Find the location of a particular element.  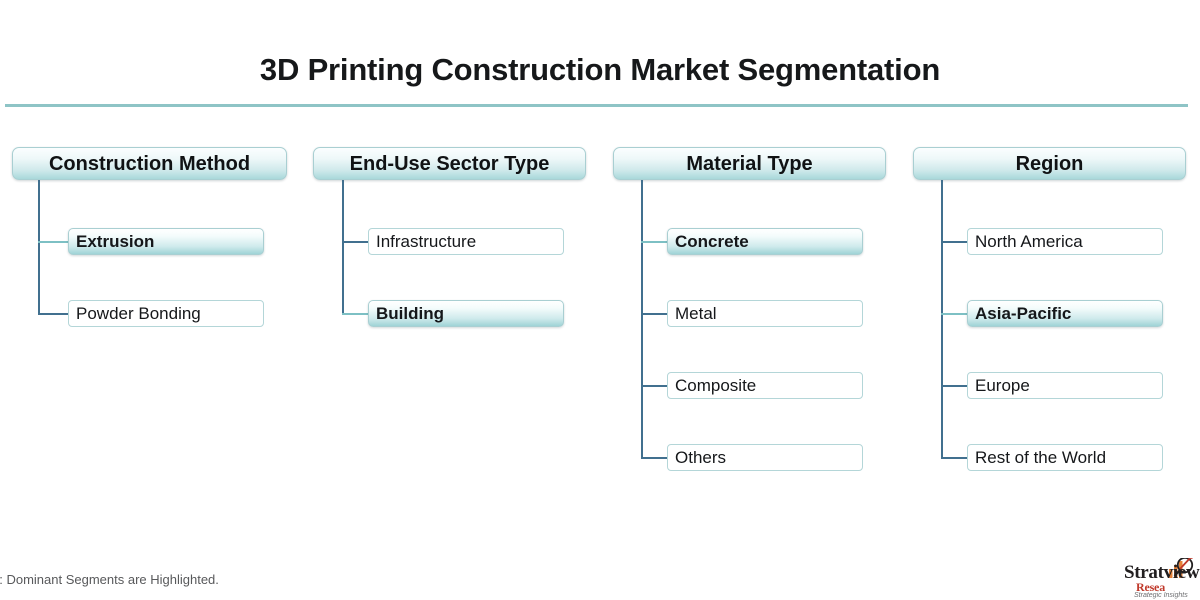

logo-tagline: Strategic Insights is located at coordinates (1161, 595).